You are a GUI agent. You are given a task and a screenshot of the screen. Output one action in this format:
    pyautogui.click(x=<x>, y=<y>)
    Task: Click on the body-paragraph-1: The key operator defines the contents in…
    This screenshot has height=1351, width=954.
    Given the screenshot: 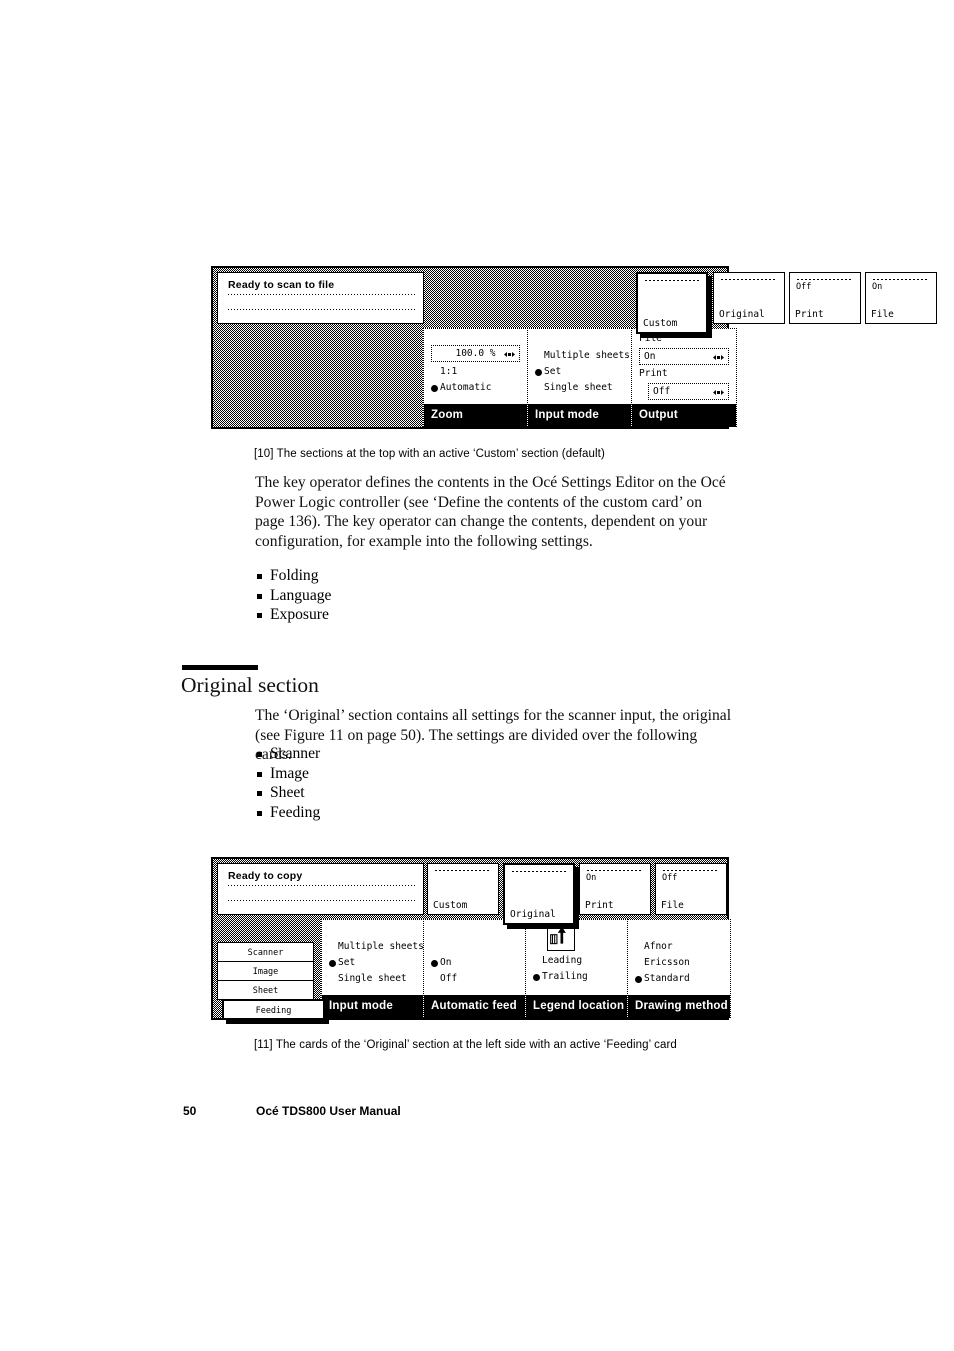 What is the action you would take?
    pyautogui.click(x=490, y=512)
    